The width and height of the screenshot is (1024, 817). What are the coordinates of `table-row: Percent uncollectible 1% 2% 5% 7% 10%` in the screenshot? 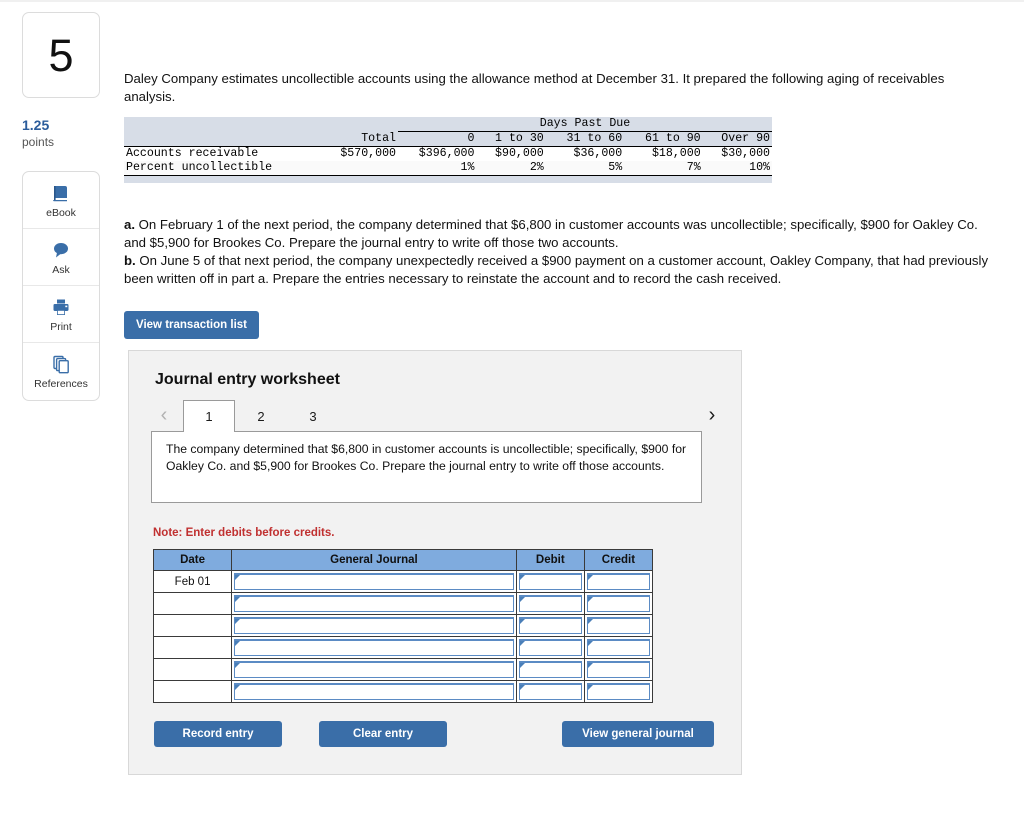 It's located at (448, 168).